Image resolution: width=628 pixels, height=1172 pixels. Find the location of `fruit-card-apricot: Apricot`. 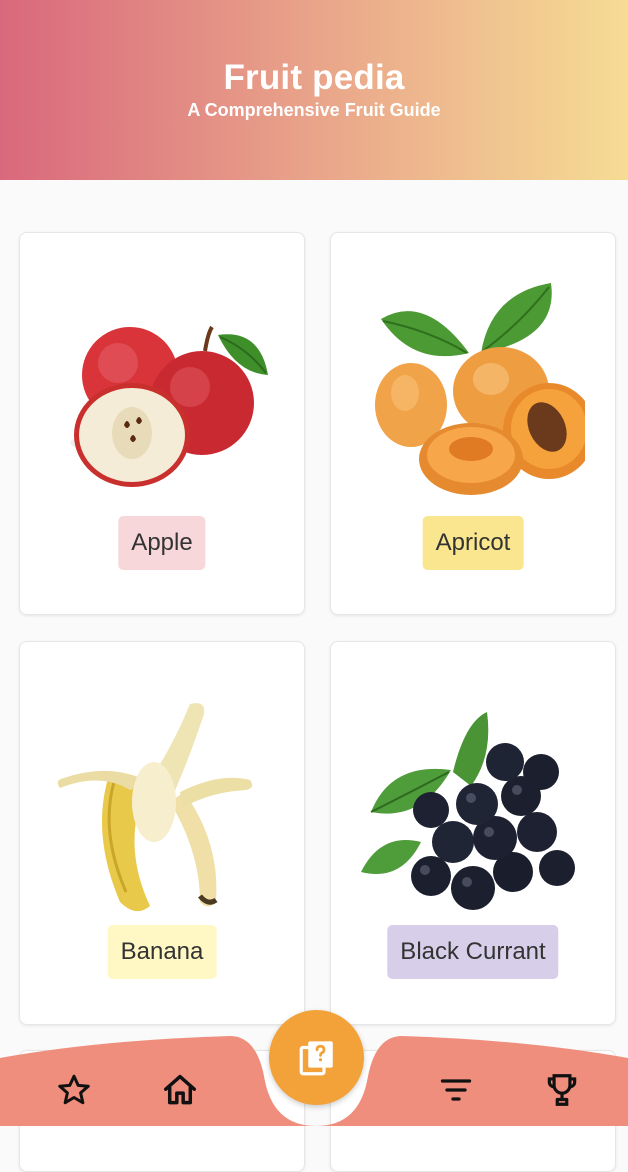

fruit-card-apricot: Apricot is located at coordinates (473, 423).